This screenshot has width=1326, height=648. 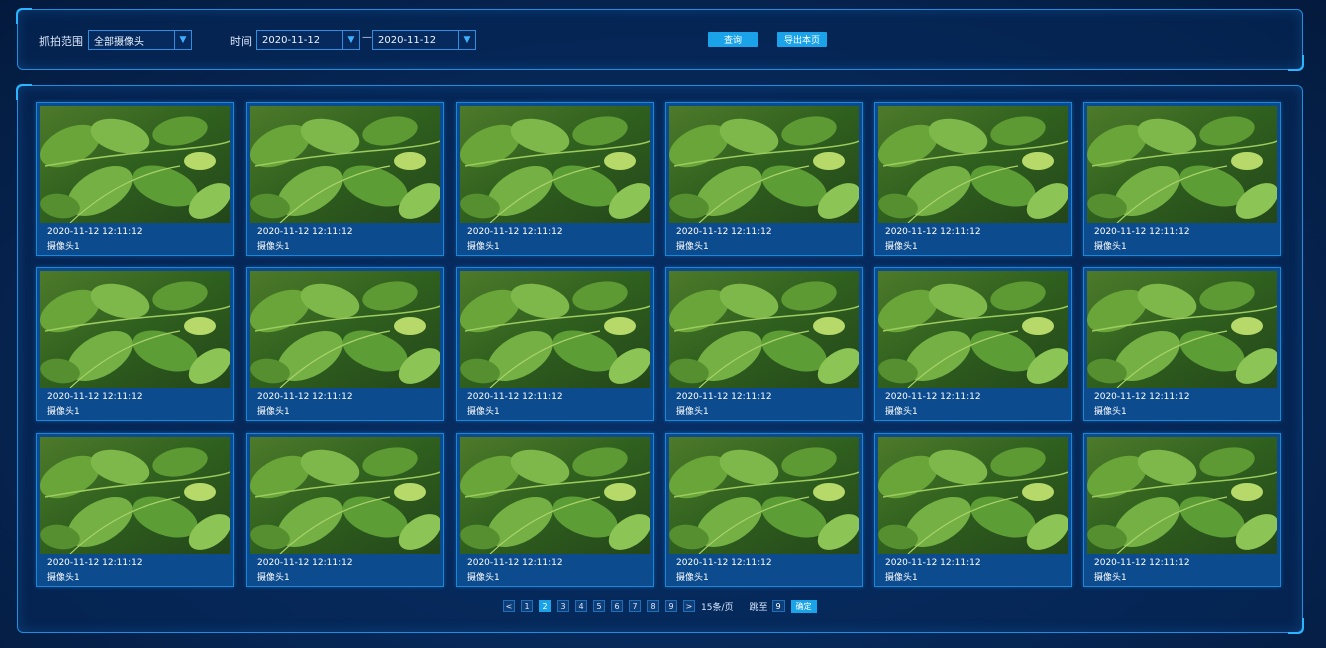 What do you see at coordinates (367, 37) in the screenshot?
I see `date-range-dash: —` at bounding box center [367, 37].